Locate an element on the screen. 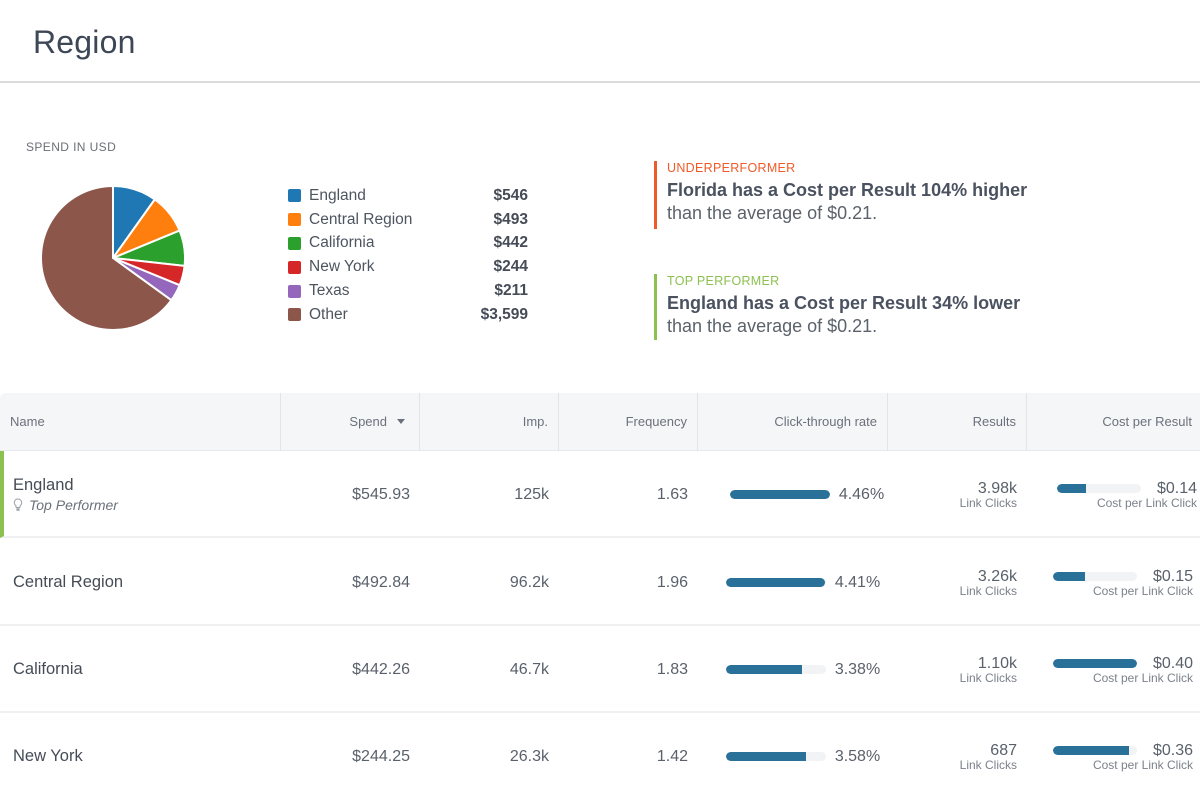  spend-chart-label: SPEND IN USD is located at coordinates (71, 147).